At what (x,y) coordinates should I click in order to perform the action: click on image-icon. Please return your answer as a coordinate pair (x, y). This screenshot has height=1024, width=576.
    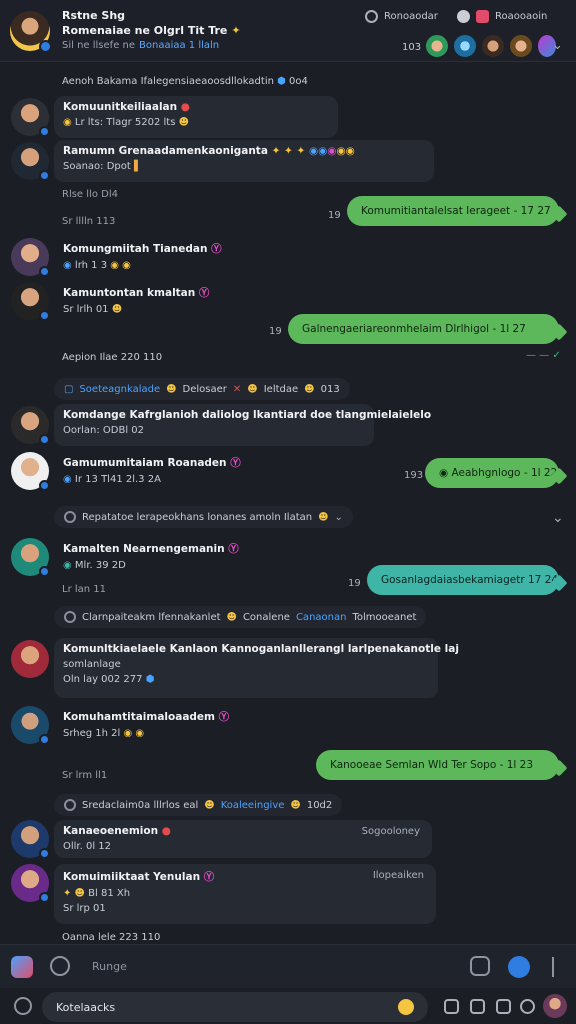
    Looking at the image, I should click on (477, 1006).